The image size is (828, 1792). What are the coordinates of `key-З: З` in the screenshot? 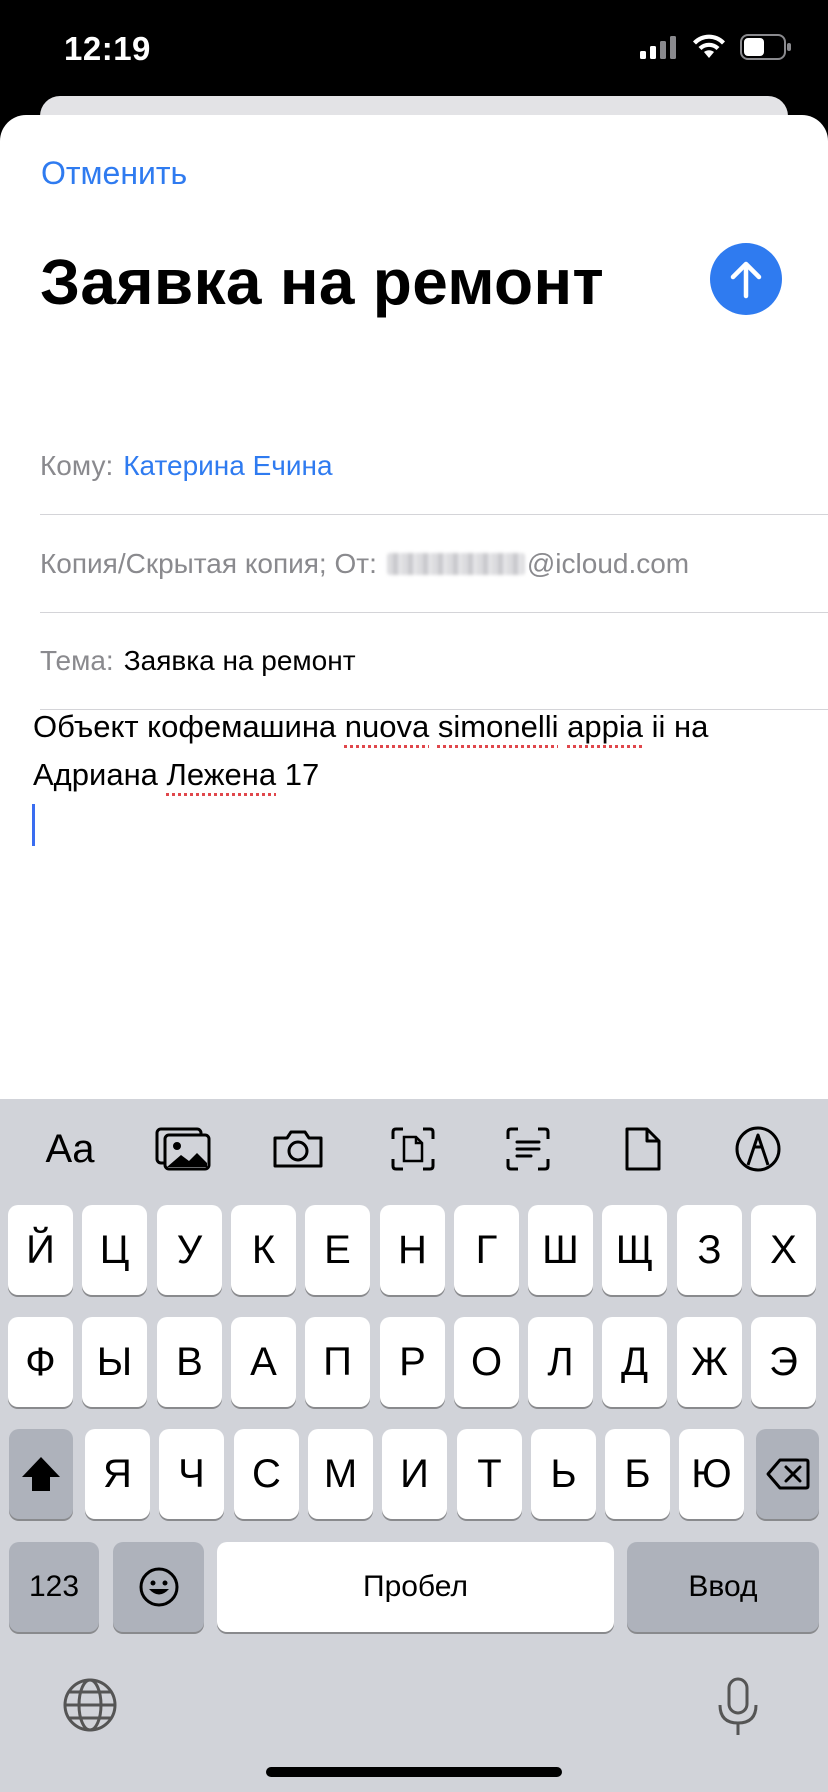 It's located at (709, 1250).